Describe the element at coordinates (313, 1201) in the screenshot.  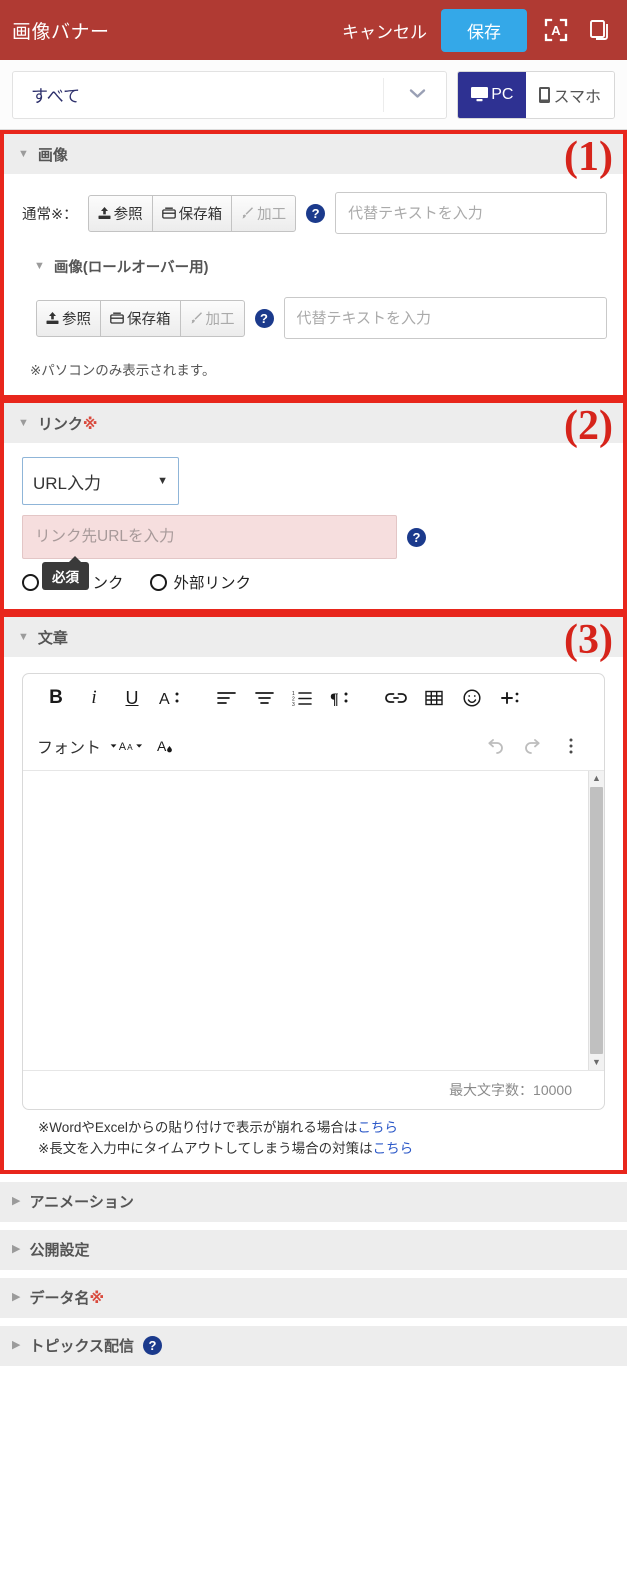
I see `section-header-animation: ▶ アニメーション` at that location.